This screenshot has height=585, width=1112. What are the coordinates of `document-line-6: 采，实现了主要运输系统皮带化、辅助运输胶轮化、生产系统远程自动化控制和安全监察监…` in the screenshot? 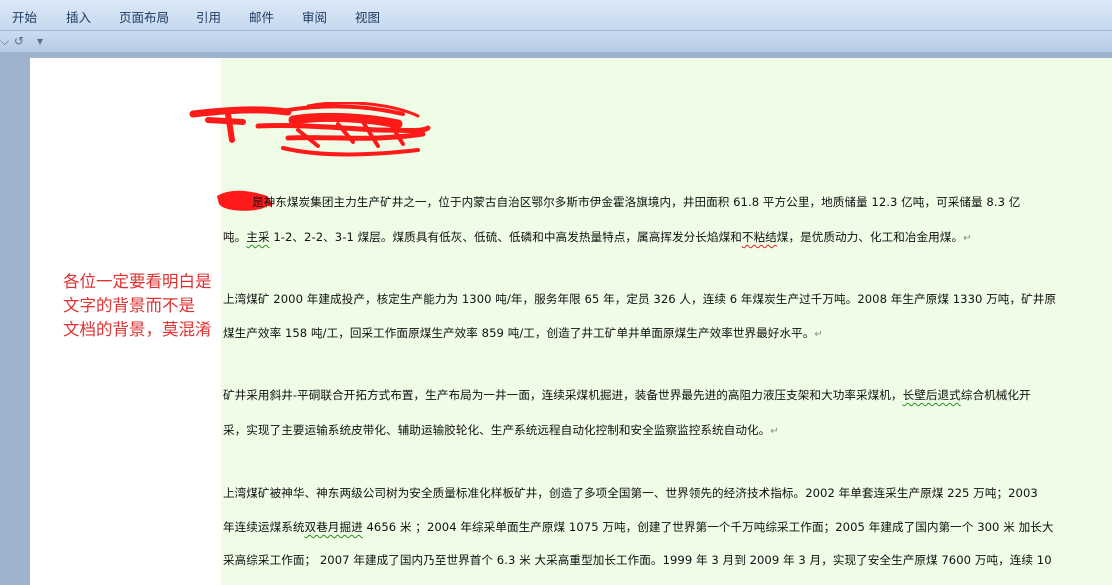 It's located at (501, 430).